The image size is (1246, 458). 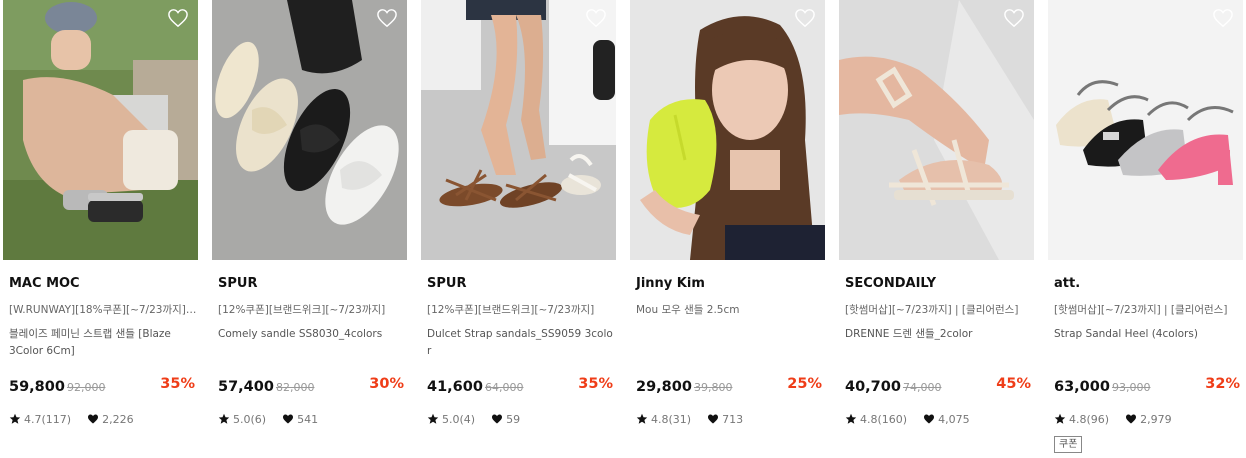 I want to click on original-price: 39,800, so click(x=713, y=387).